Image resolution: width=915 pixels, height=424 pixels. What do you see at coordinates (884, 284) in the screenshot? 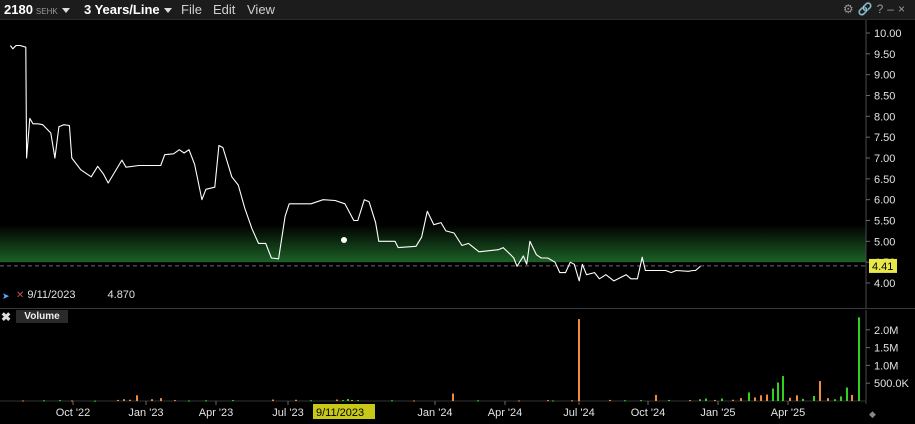
I see `price-tick-label: 4.00` at bounding box center [884, 284].